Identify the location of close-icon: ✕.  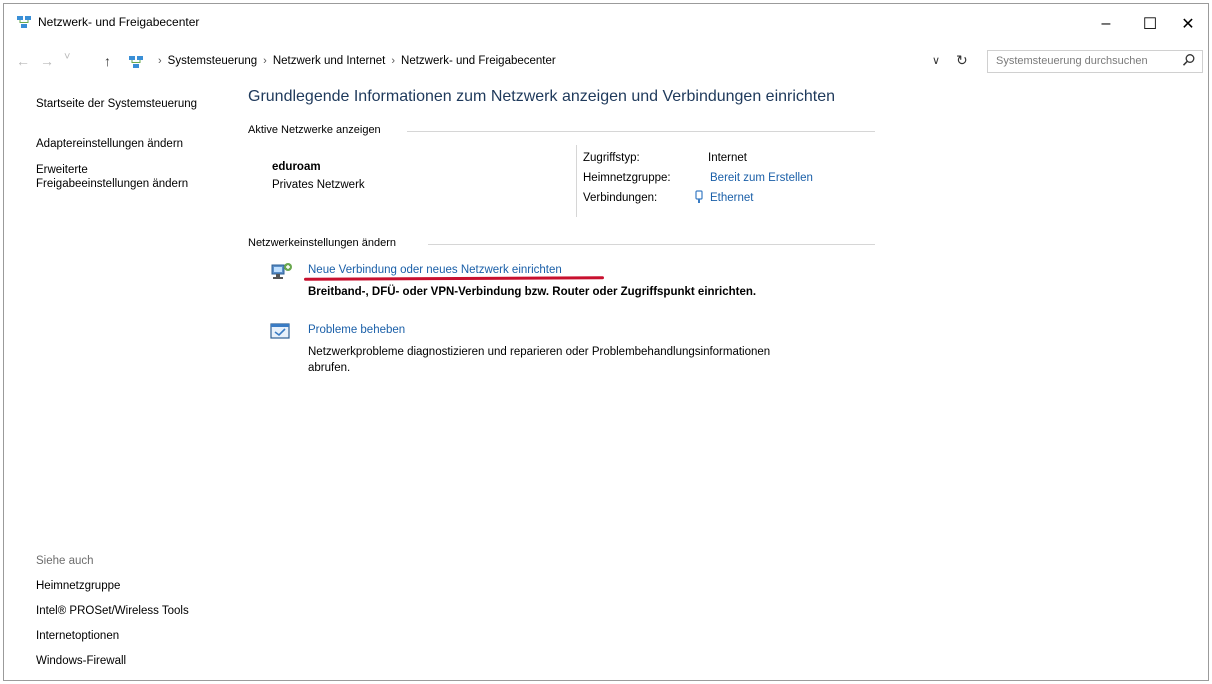
(1188, 24).